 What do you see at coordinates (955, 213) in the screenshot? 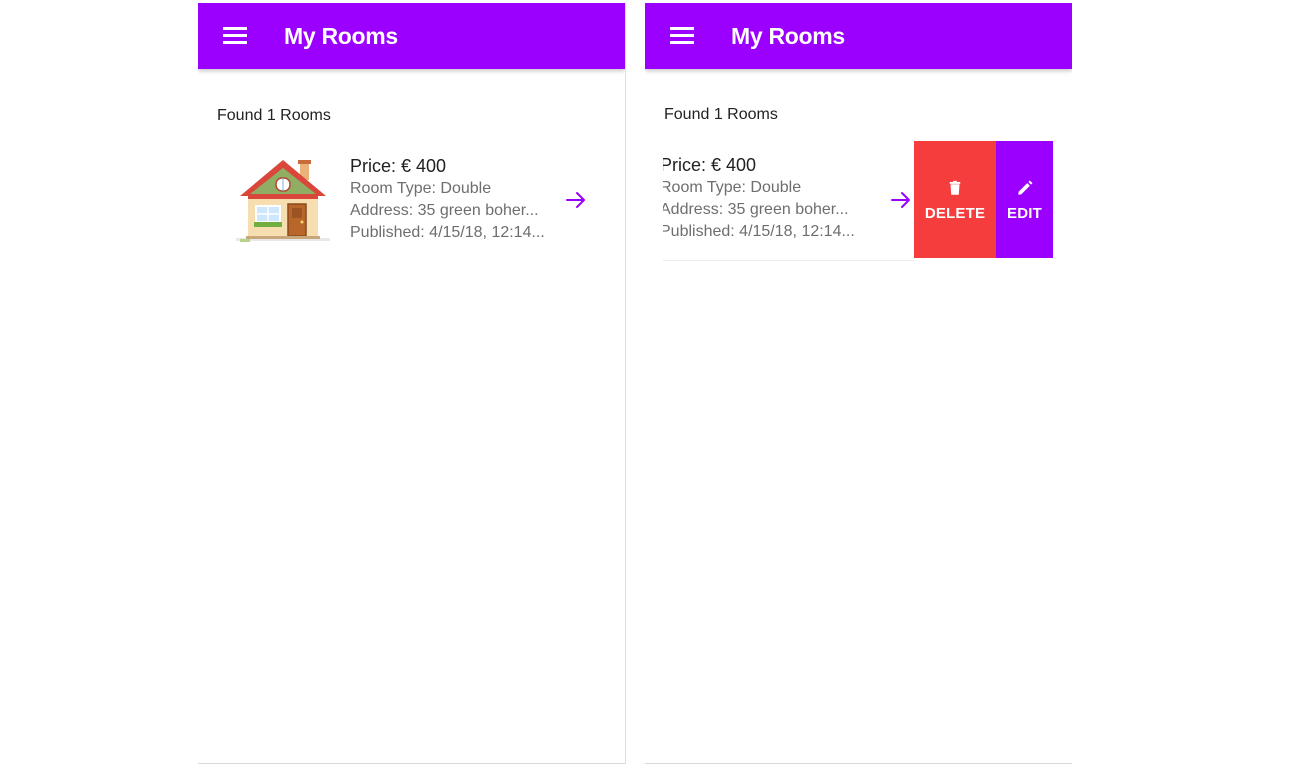
I see `delete-label: DELETE` at bounding box center [955, 213].